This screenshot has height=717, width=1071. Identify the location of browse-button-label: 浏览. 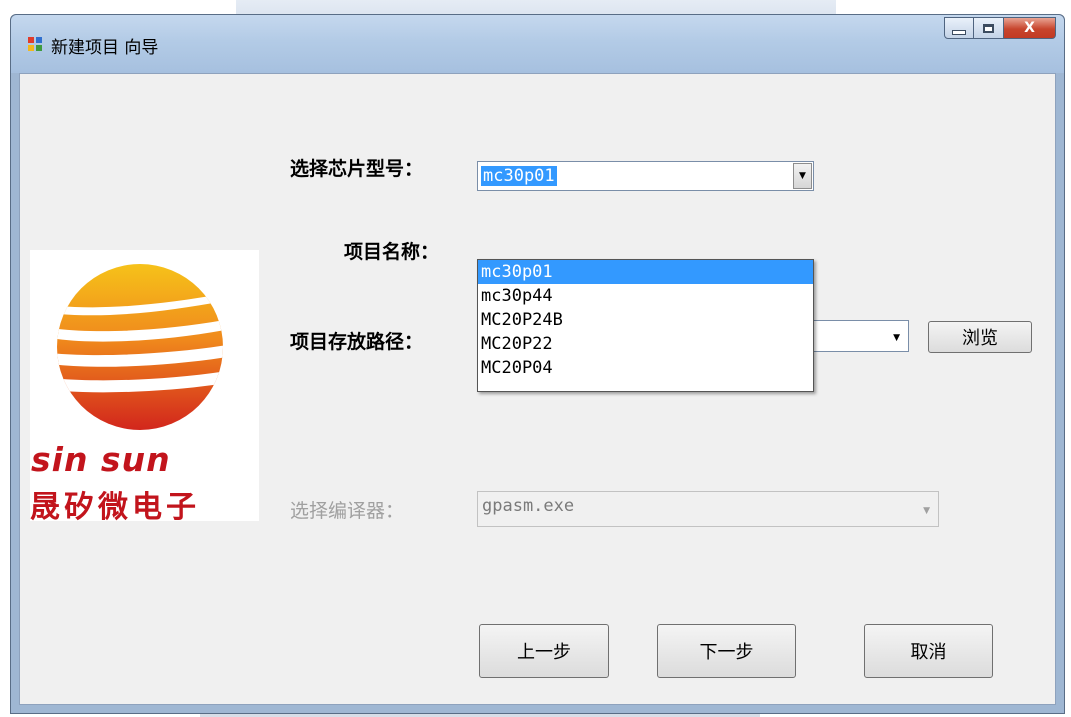
(980, 338).